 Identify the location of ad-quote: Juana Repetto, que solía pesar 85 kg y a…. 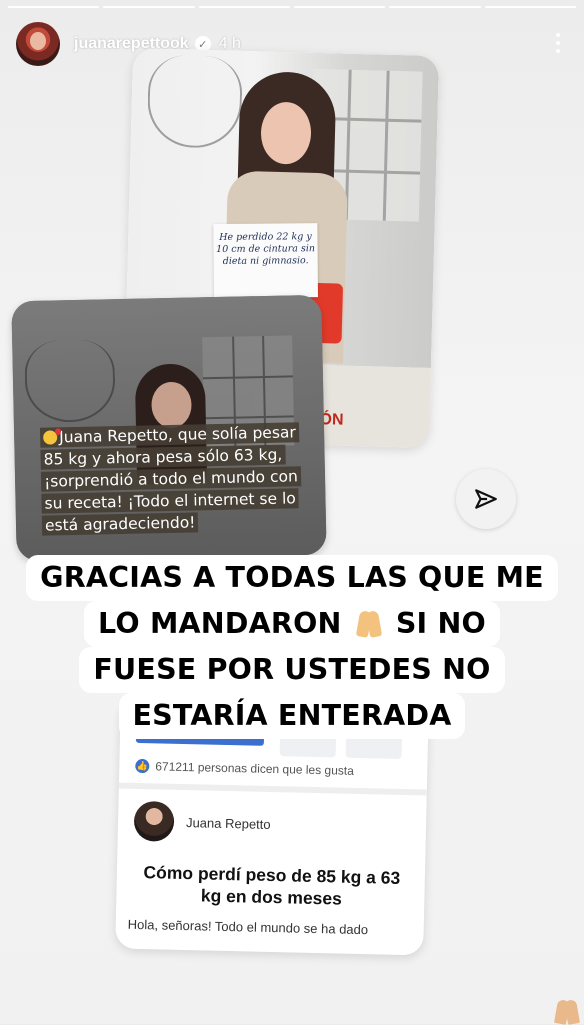
(176, 479).